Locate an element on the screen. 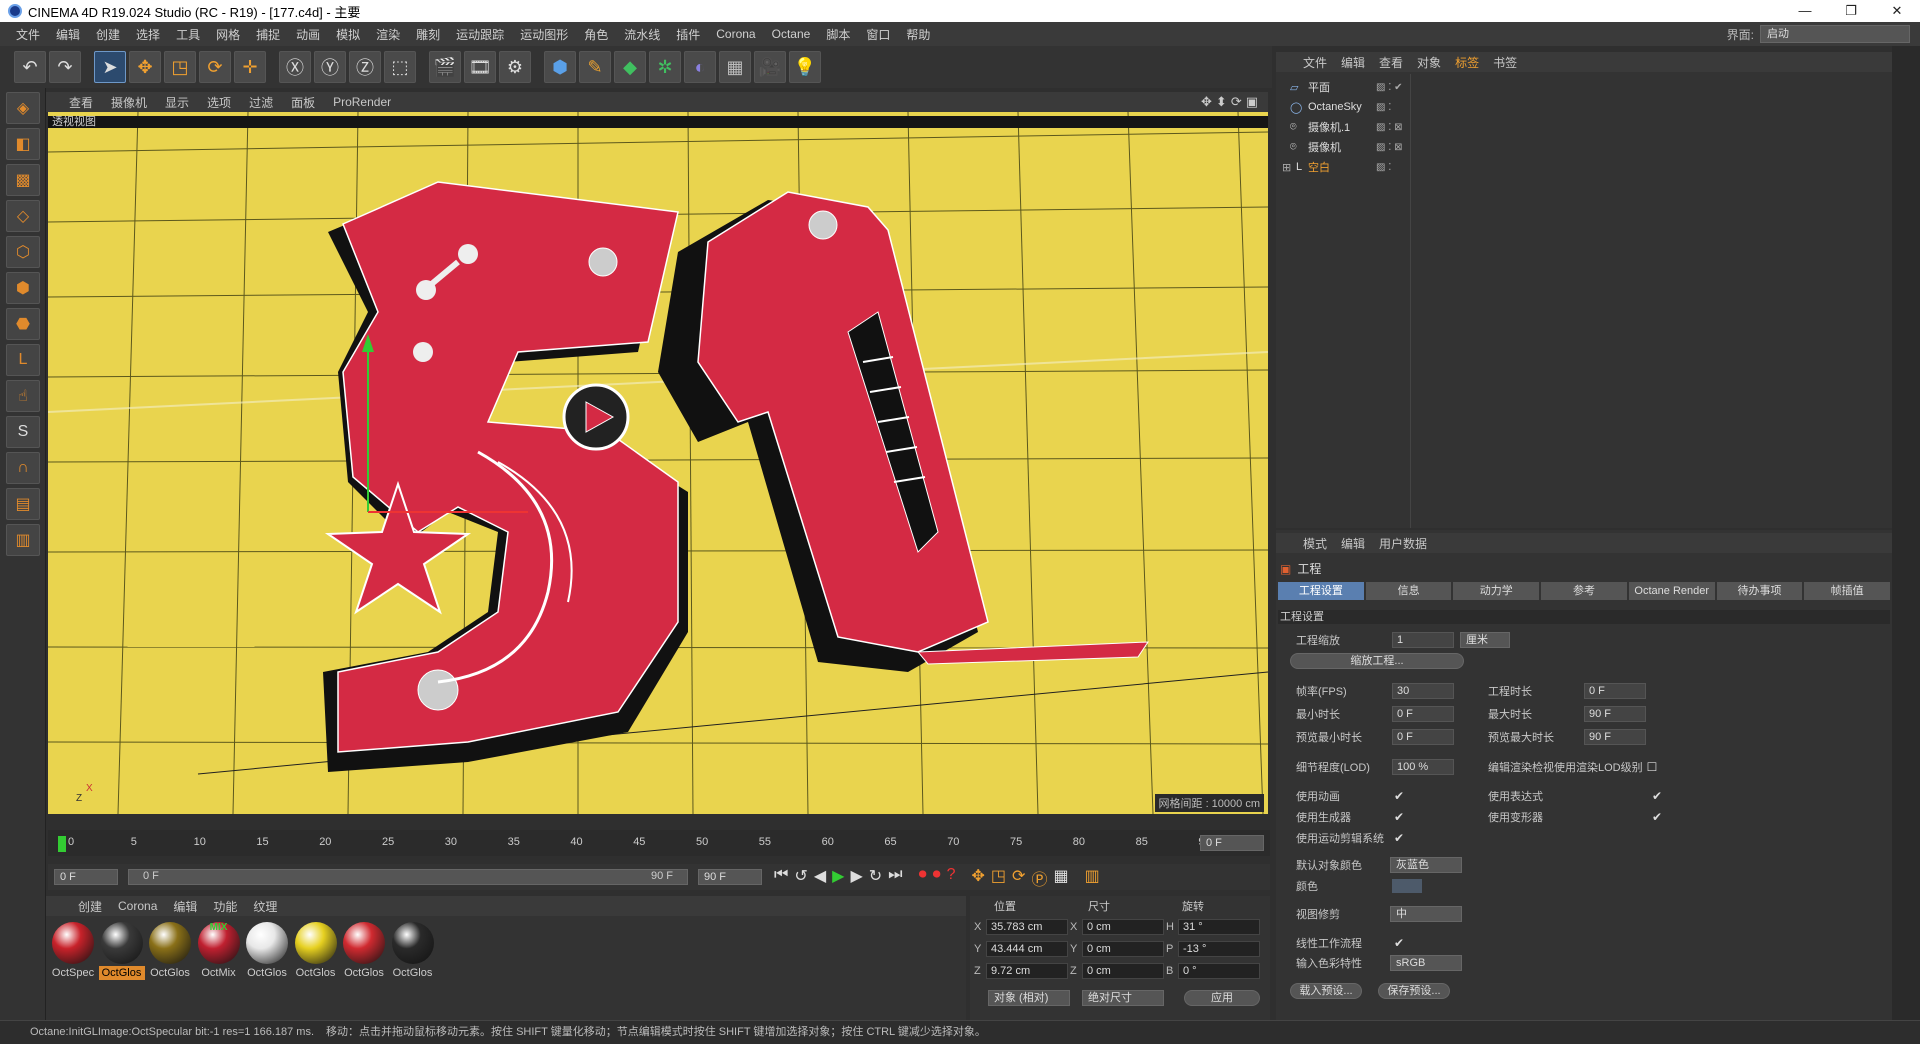 This screenshot has height=1044, width=1920. polygons-mode-icon: ⬣ is located at coordinates (23, 324).